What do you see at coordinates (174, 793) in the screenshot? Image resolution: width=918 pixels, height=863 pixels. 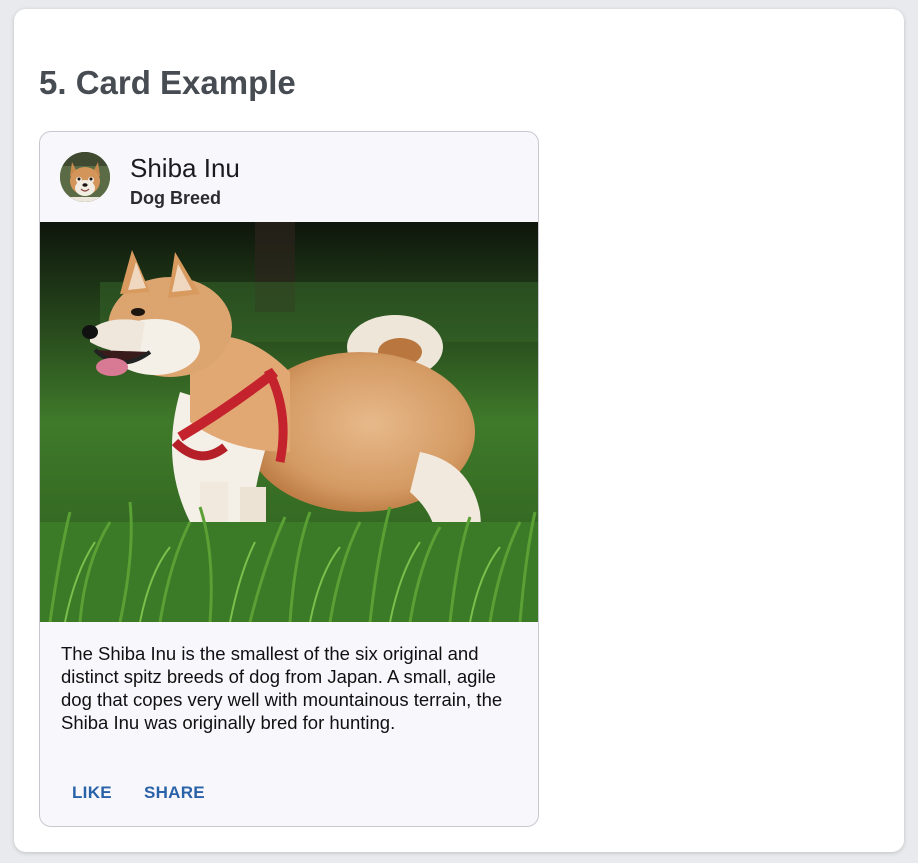 I see `share-button: SHARE` at bounding box center [174, 793].